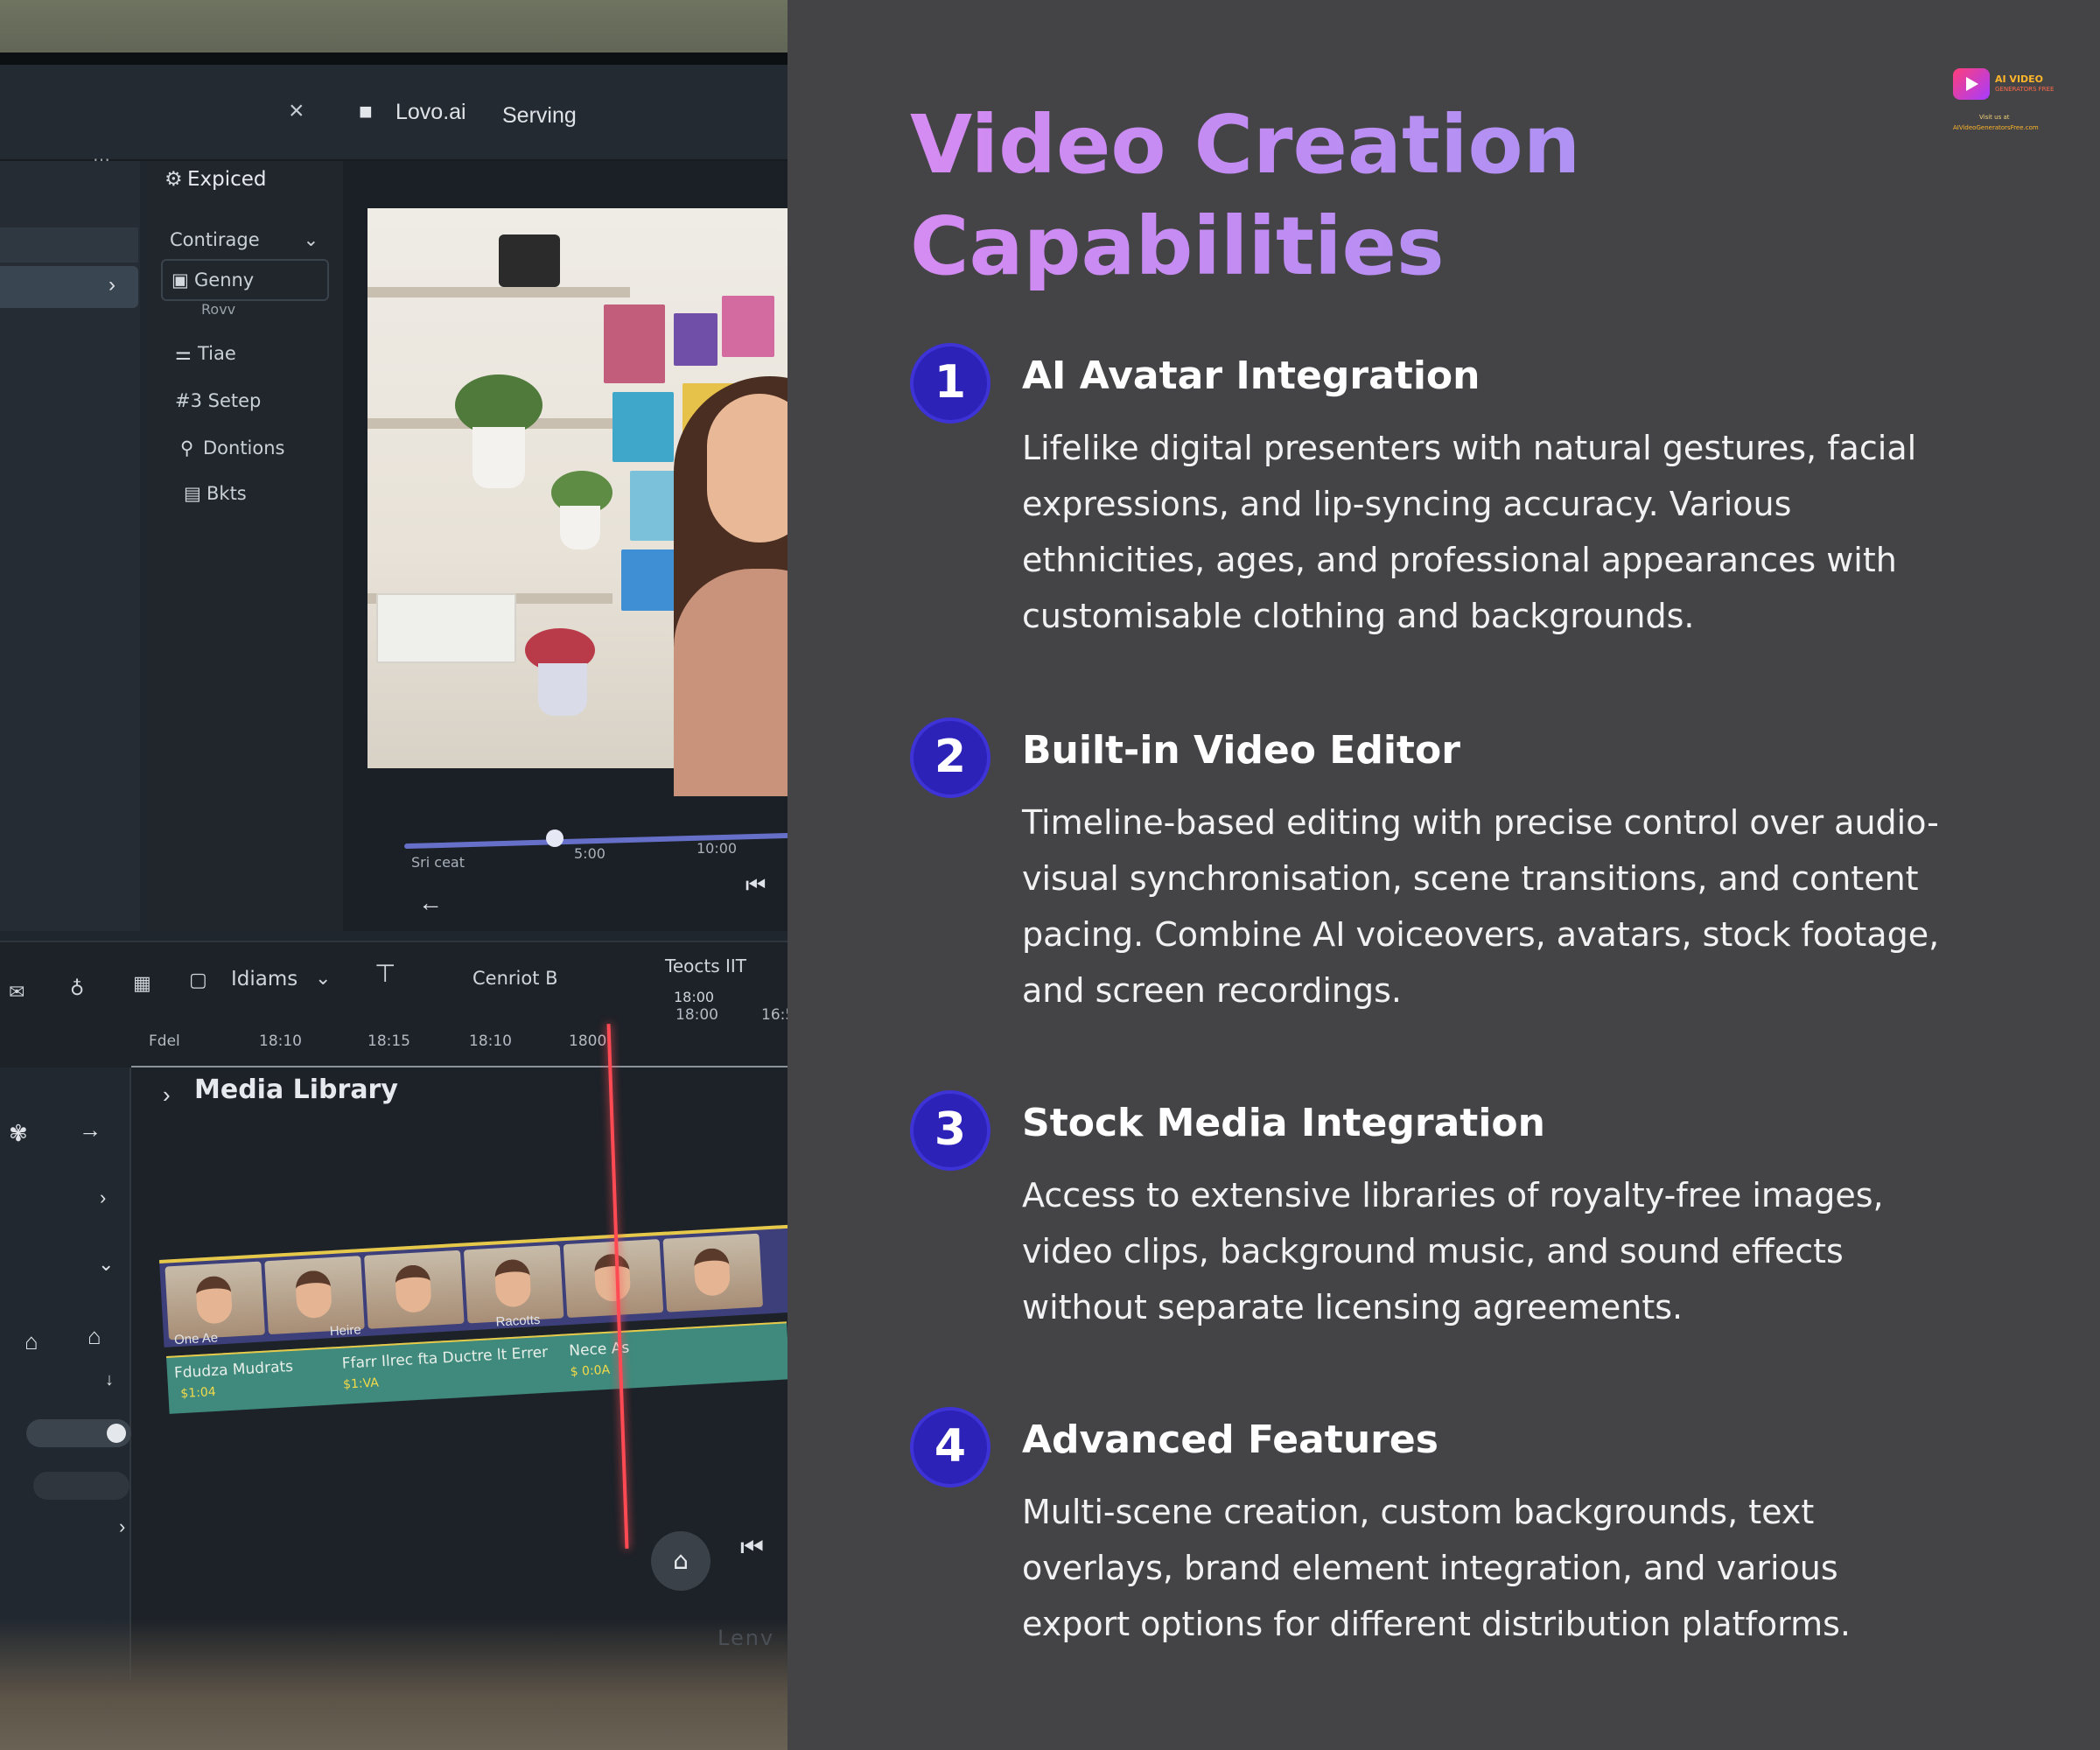  Describe the element at coordinates (90, 1130) in the screenshot. I see `arrow-right-icon: →` at that location.